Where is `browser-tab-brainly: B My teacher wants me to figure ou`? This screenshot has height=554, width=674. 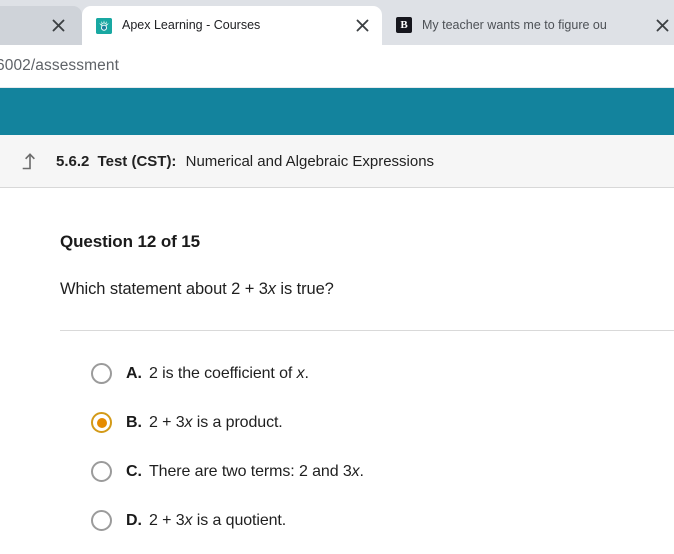 browser-tab-brainly: B My teacher wants me to figure ou is located at coordinates (528, 25).